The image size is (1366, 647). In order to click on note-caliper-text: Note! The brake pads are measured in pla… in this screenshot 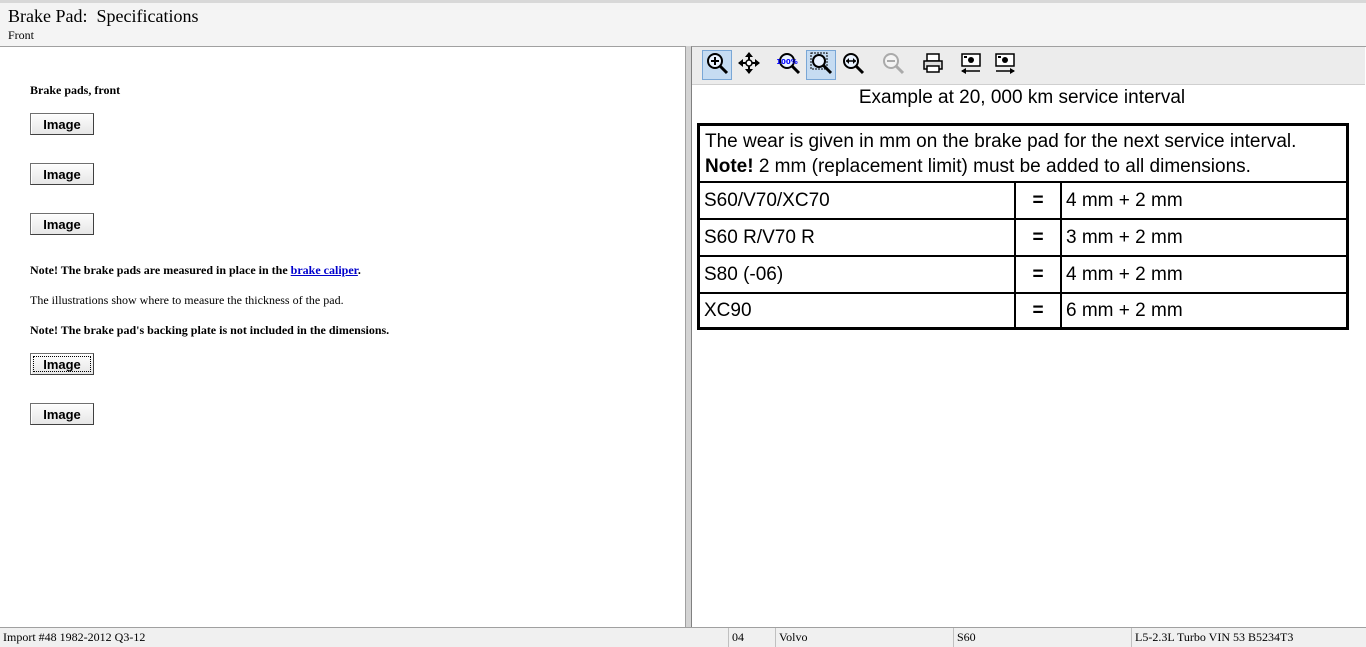, I will do `click(160, 270)`.